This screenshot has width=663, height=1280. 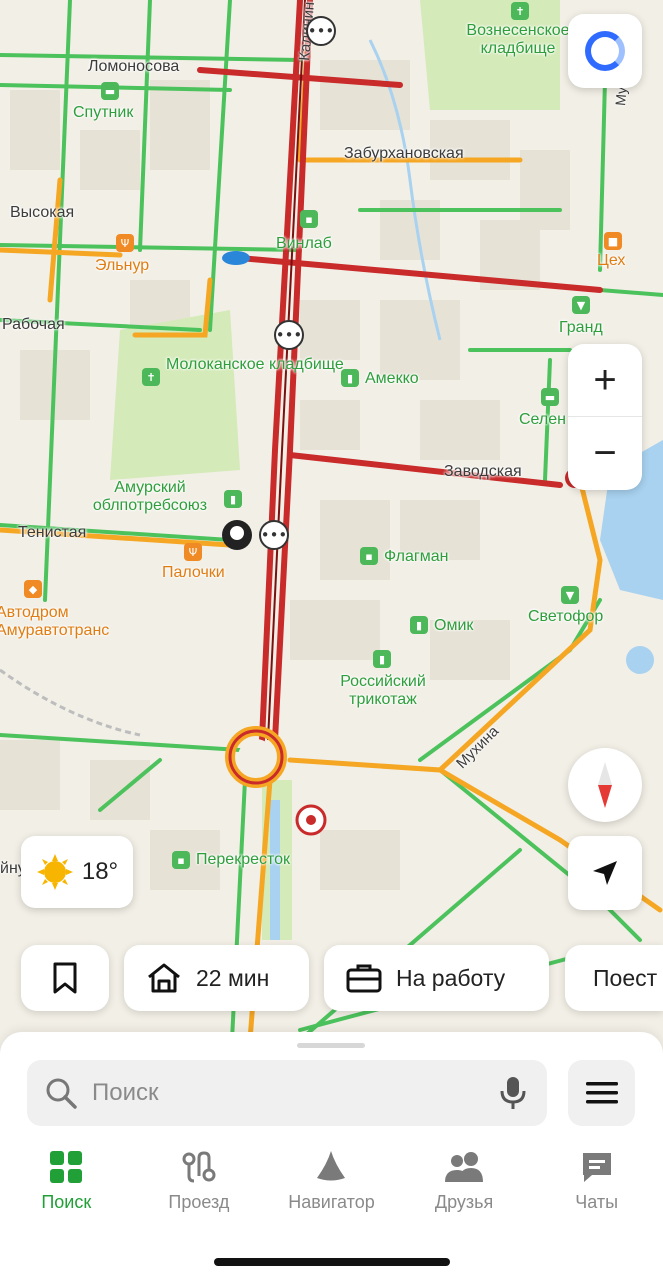 I want to click on street-lomonosova: Ломоносова, so click(x=134, y=66).